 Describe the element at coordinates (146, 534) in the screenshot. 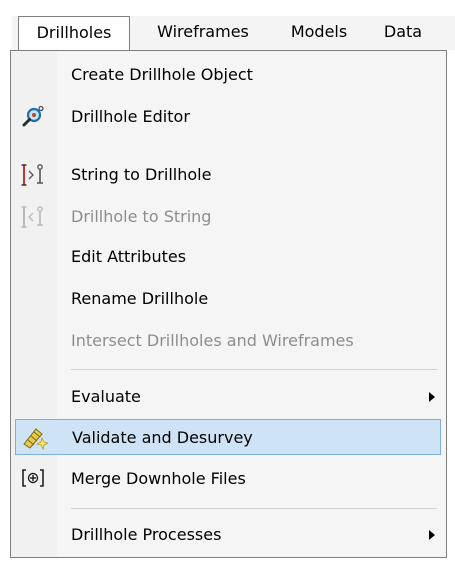

I see `menu-item-label: Drillhole Processes` at that location.